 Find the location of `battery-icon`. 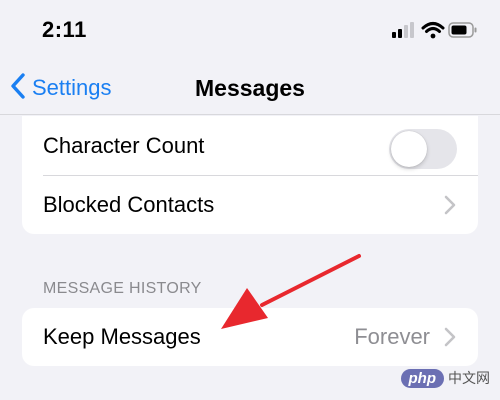

battery-icon is located at coordinates (462, 30).